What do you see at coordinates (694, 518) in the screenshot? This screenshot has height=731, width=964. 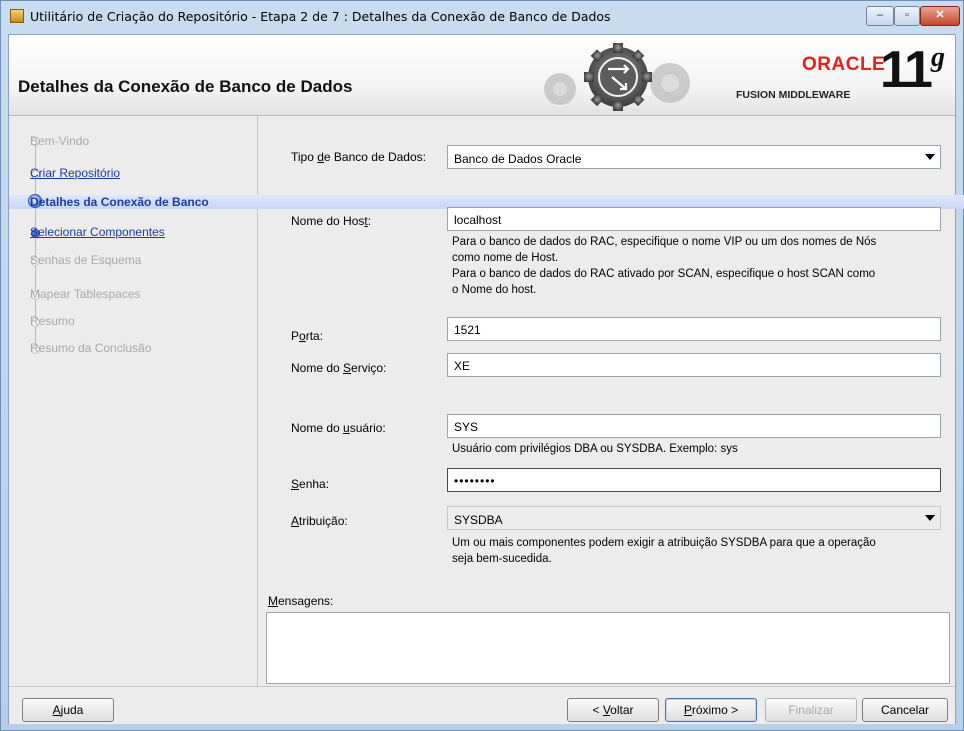 I see `role-select: SYSDBA` at bounding box center [694, 518].